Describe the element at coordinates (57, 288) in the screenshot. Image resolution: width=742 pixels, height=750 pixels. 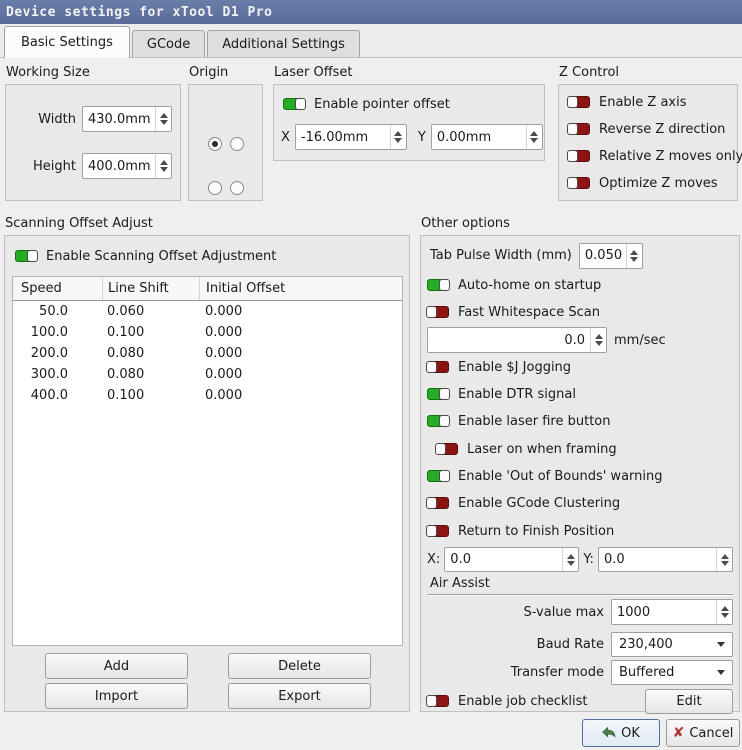
I see `column-header-speed: Speed` at that location.